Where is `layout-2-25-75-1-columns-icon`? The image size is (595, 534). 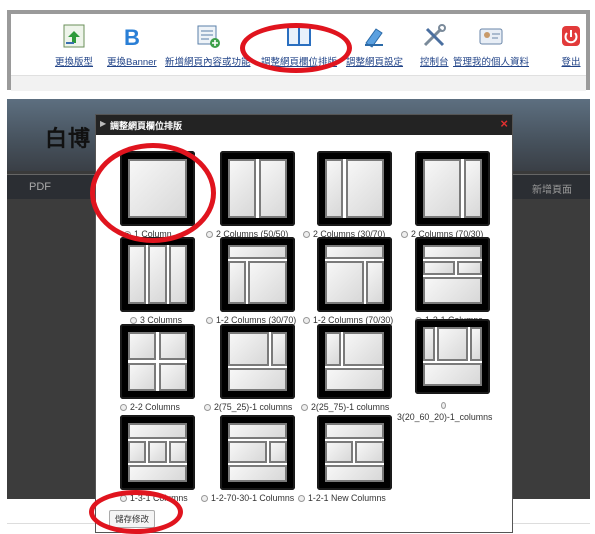 layout-2-25-75-1-columns-icon is located at coordinates (354, 361).